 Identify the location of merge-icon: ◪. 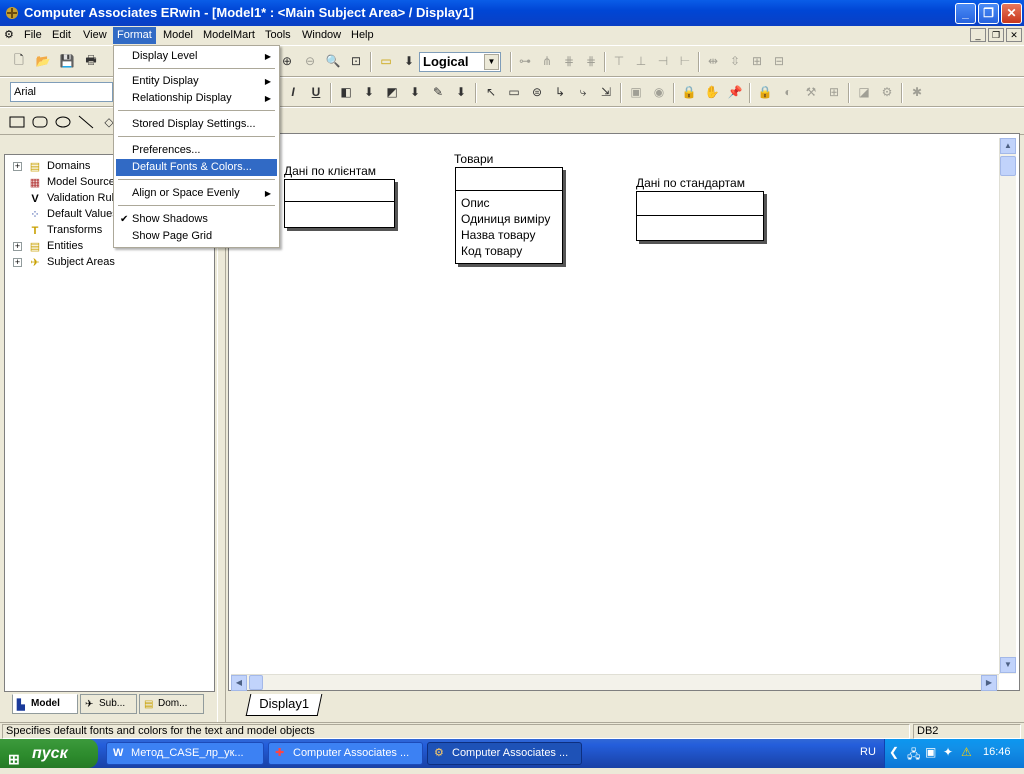
(864, 92).